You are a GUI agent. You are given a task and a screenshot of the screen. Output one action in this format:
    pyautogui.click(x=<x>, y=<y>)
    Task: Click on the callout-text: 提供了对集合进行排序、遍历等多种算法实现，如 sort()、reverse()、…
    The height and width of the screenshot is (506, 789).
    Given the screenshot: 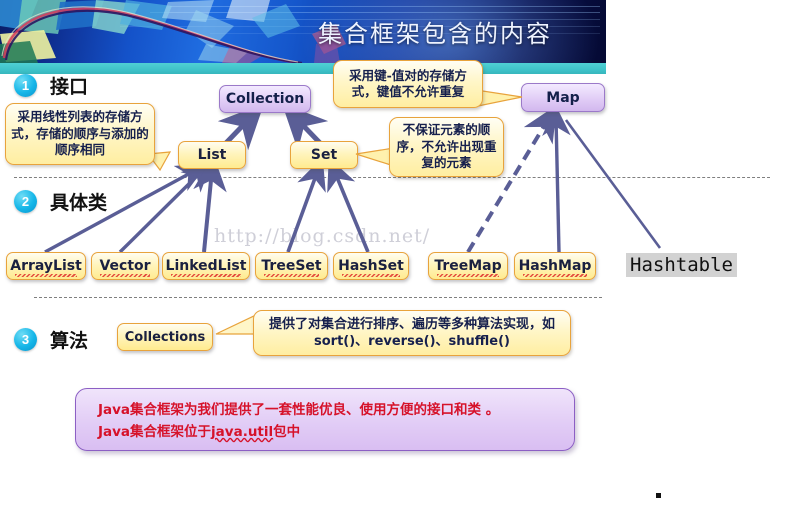 What is the action you would take?
    pyautogui.click(x=411, y=332)
    